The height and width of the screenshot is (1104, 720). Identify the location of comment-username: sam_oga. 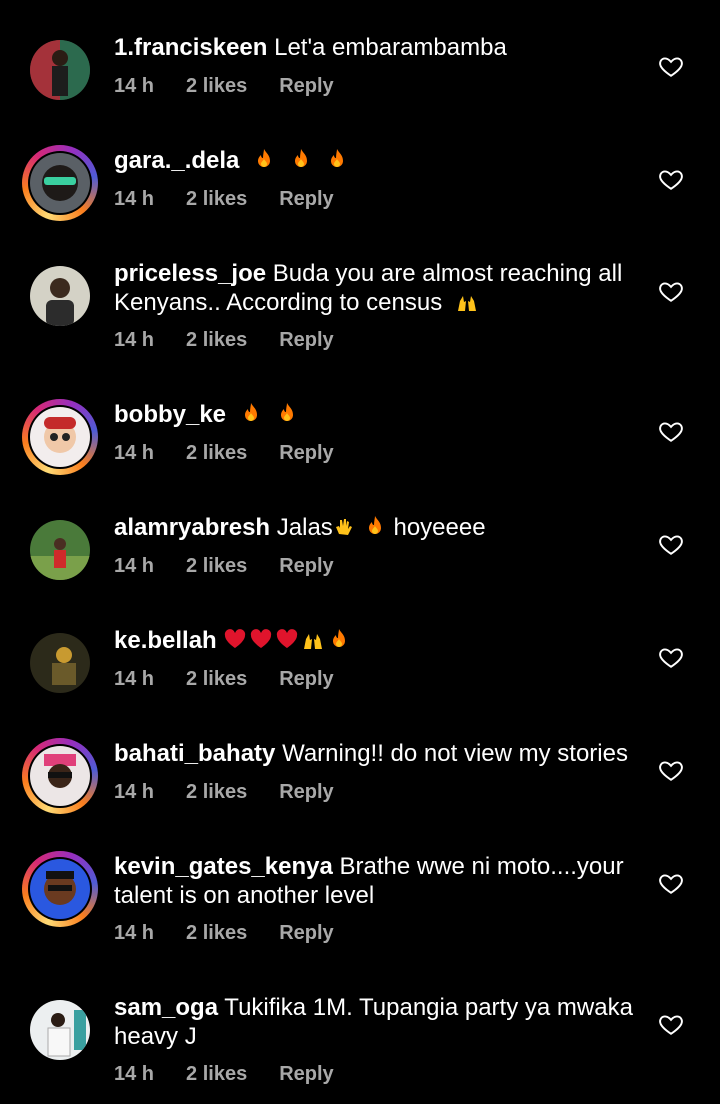
(166, 1007).